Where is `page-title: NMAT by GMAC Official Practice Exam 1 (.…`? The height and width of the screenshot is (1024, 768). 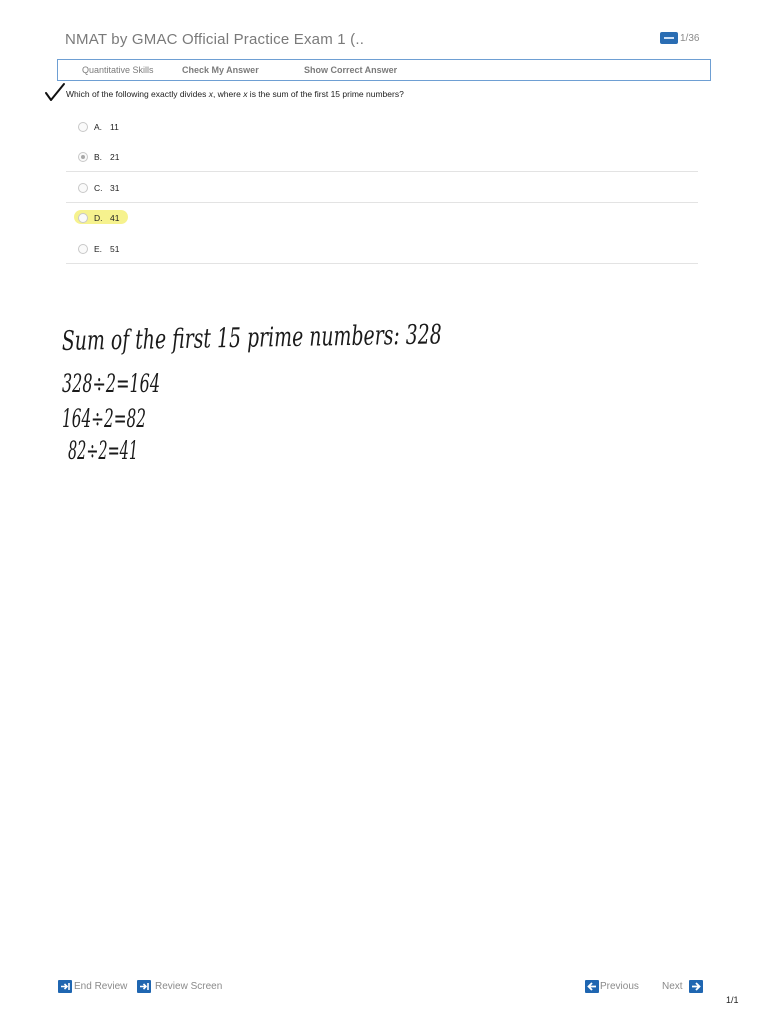 page-title: NMAT by GMAC Official Practice Exam 1 (.… is located at coordinates (215, 39).